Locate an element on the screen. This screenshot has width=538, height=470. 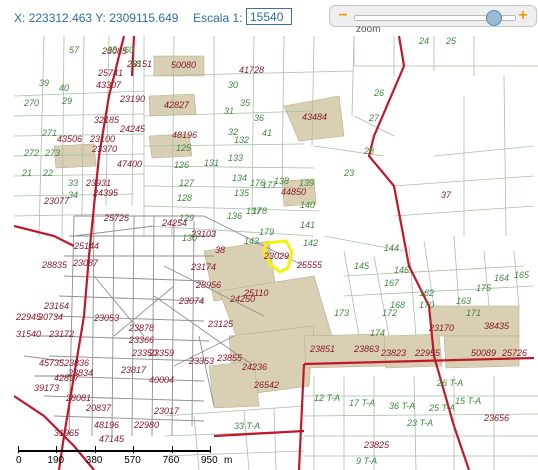
parcel-number-label: 23190 is located at coordinates (132, 99).